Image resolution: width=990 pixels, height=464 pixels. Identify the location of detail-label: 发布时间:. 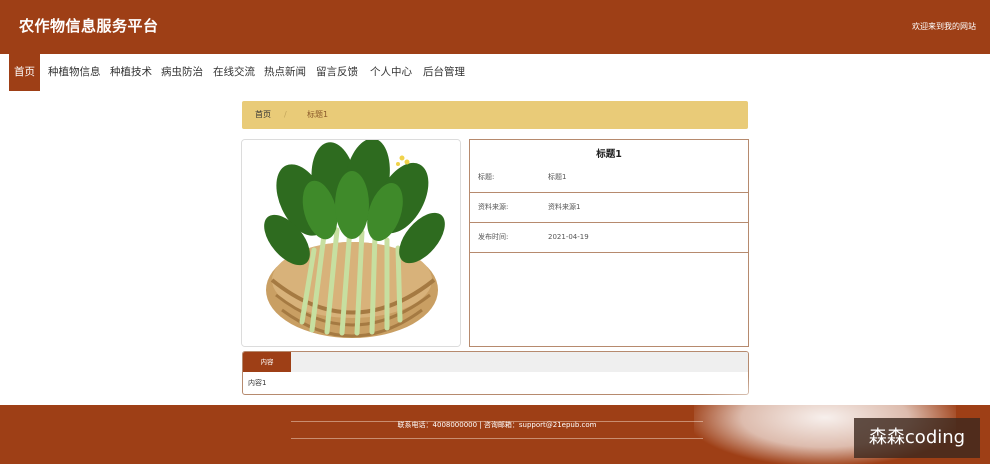
(493, 237).